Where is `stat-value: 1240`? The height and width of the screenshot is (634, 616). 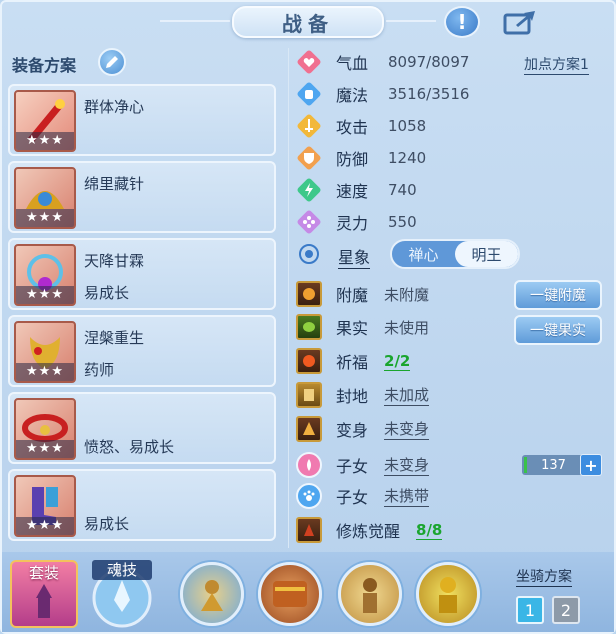 stat-value: 1240 is located at coordinates (407, 158).